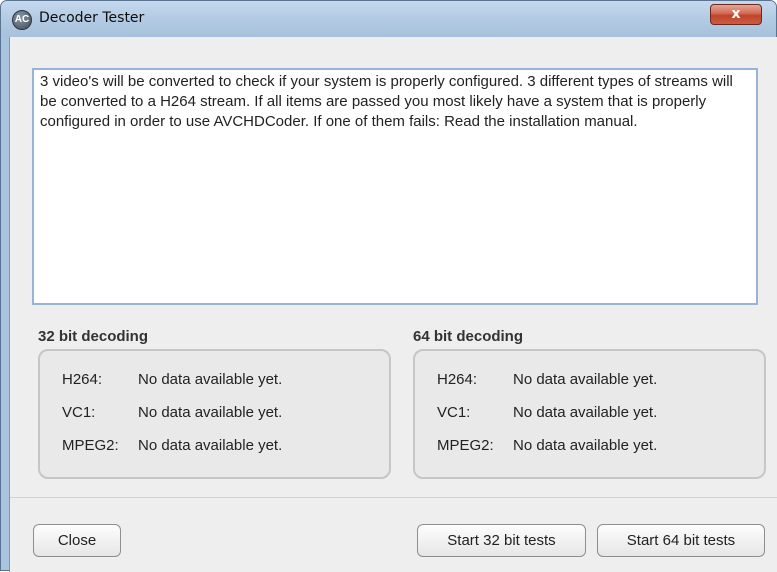  What do you see at coordinates (92, 18) in the screenshot?
I see `window-title: Decoder Tester` at bounding box center [92, 18].